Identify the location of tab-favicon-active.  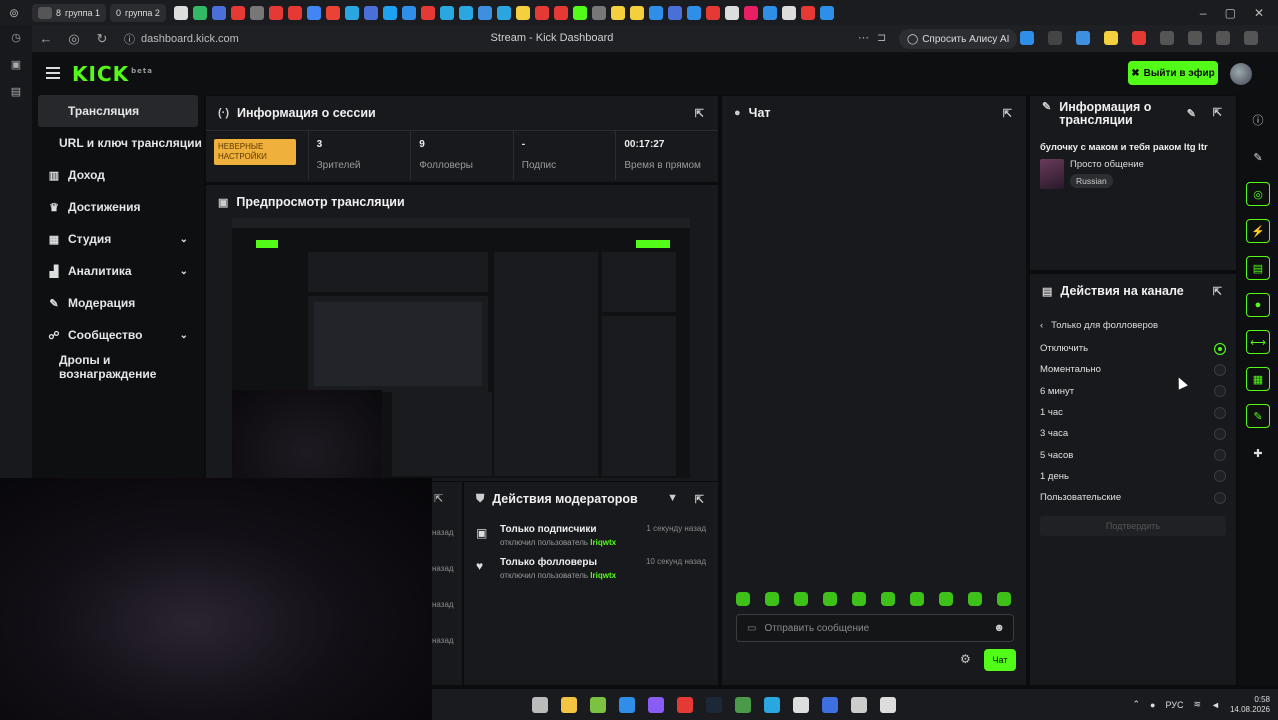
(579, 12).